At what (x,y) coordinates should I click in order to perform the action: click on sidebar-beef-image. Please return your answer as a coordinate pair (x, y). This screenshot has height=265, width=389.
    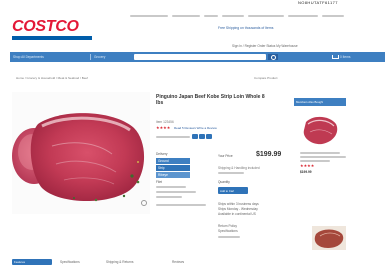
    Looking at the image, I should click on (320, 130).